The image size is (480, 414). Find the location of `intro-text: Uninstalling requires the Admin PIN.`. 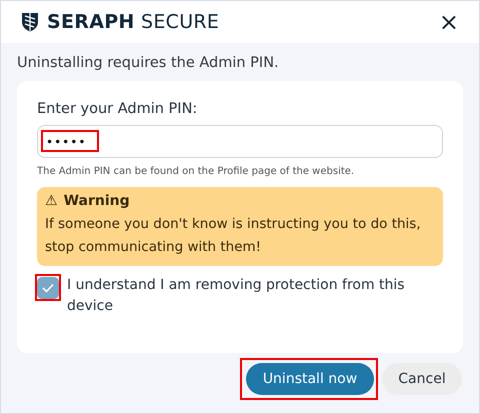

intro-text: Uninstalling requires the Admin PIN. is located at coordinates (148, 63).